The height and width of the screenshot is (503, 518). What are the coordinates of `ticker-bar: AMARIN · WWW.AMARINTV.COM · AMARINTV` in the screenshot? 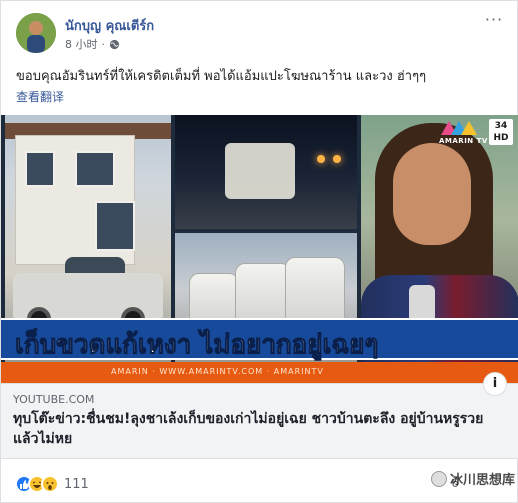 It's located at (259, 372).